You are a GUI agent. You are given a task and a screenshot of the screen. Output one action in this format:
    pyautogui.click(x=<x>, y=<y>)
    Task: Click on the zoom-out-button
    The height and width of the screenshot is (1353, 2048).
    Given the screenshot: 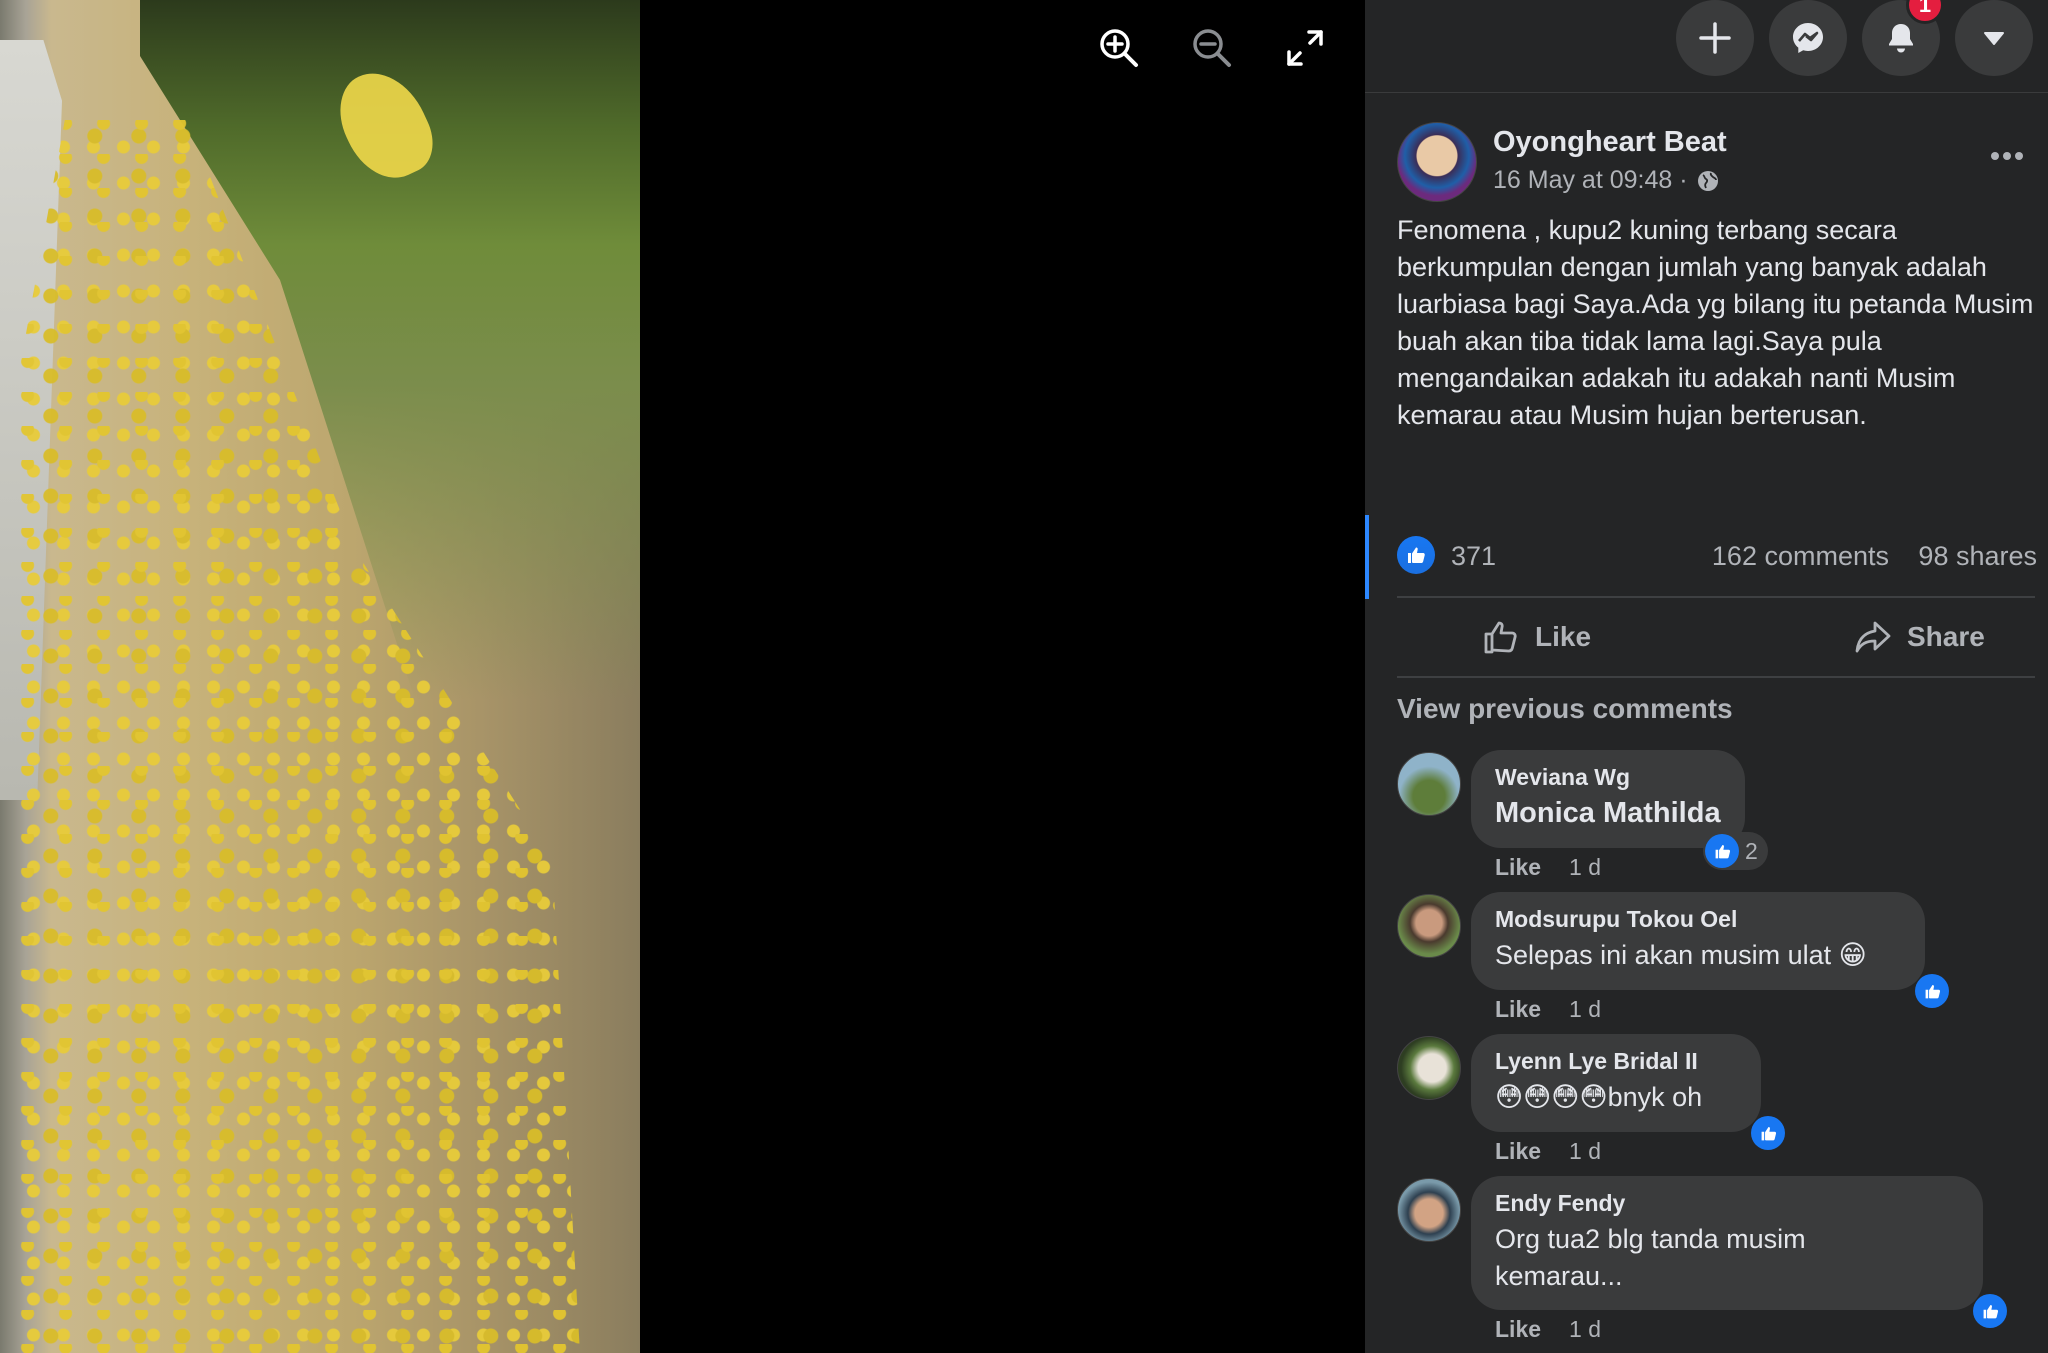 What is the action you would take?
    pyautogui.click(x=1212, y=48)
    